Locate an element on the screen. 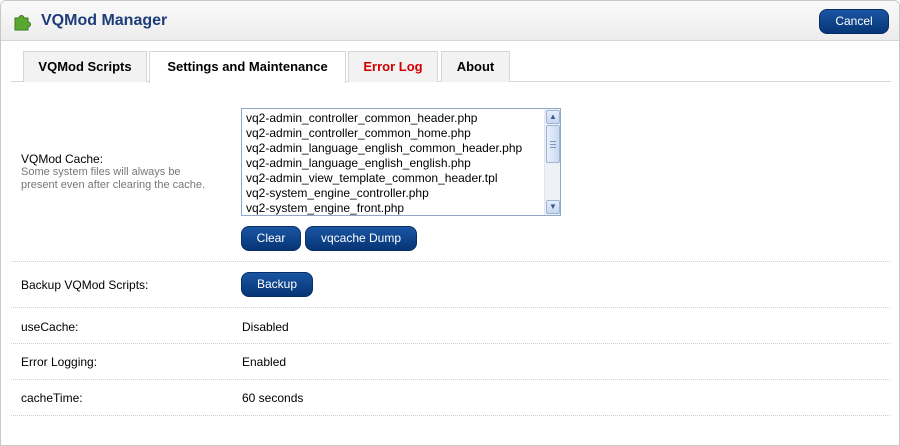  setting-row-error-logging: Error Logging: Enabled is located at coordinates (450, 362).